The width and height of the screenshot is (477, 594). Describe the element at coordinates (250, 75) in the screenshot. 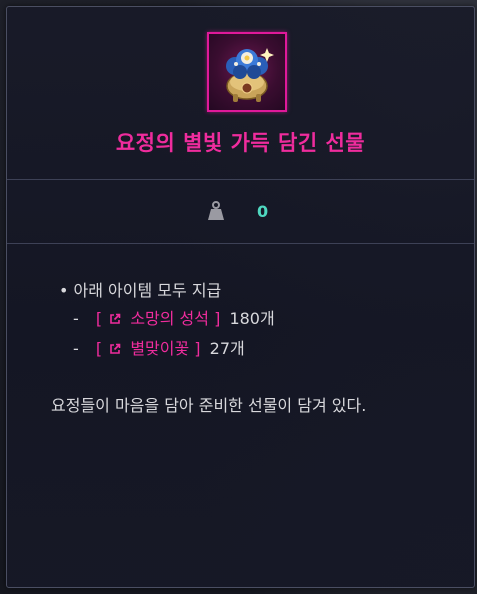

I see `gift-pot-icon` at that location.